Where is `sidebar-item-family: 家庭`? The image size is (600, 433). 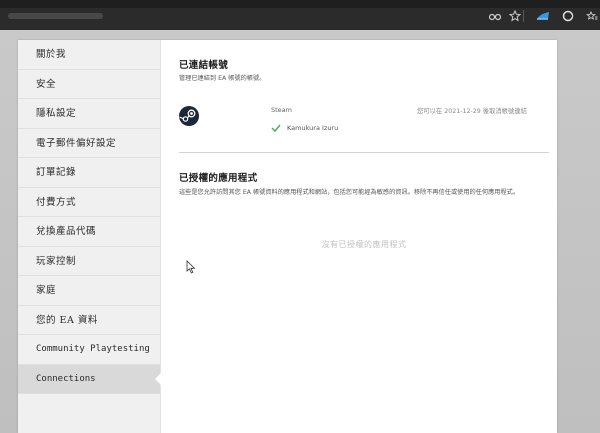
sidebar-item-family: 家庭 is located at coordinates (89, 291).